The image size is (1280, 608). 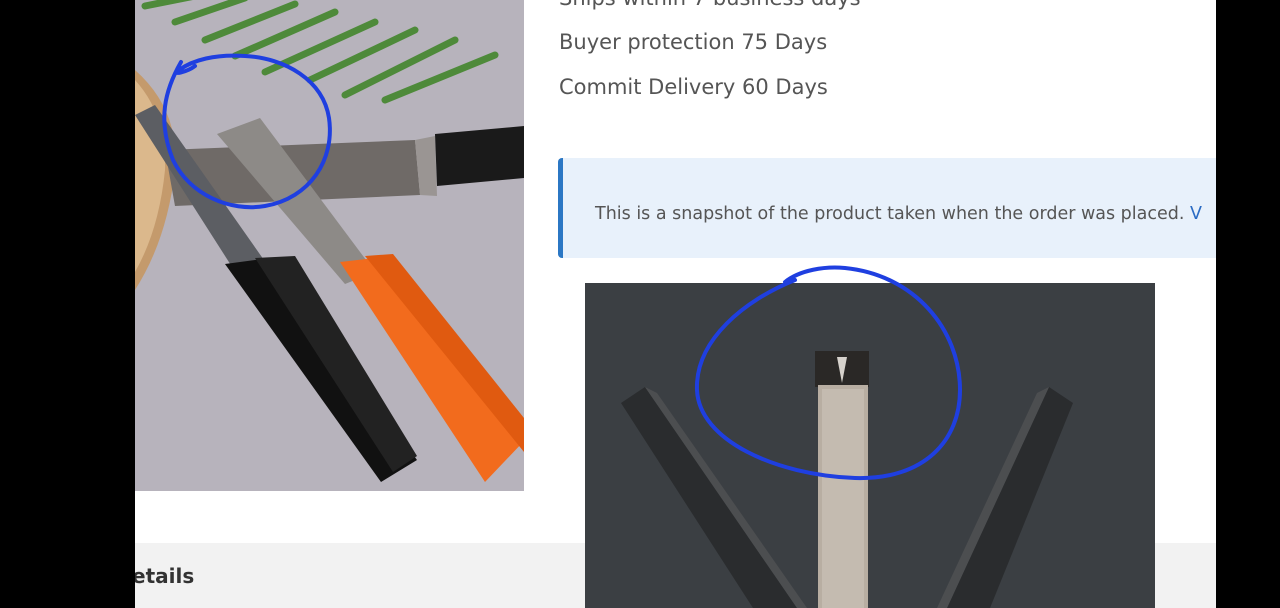 I want to click on details-section-title: etails, so click(x=164, y=576).